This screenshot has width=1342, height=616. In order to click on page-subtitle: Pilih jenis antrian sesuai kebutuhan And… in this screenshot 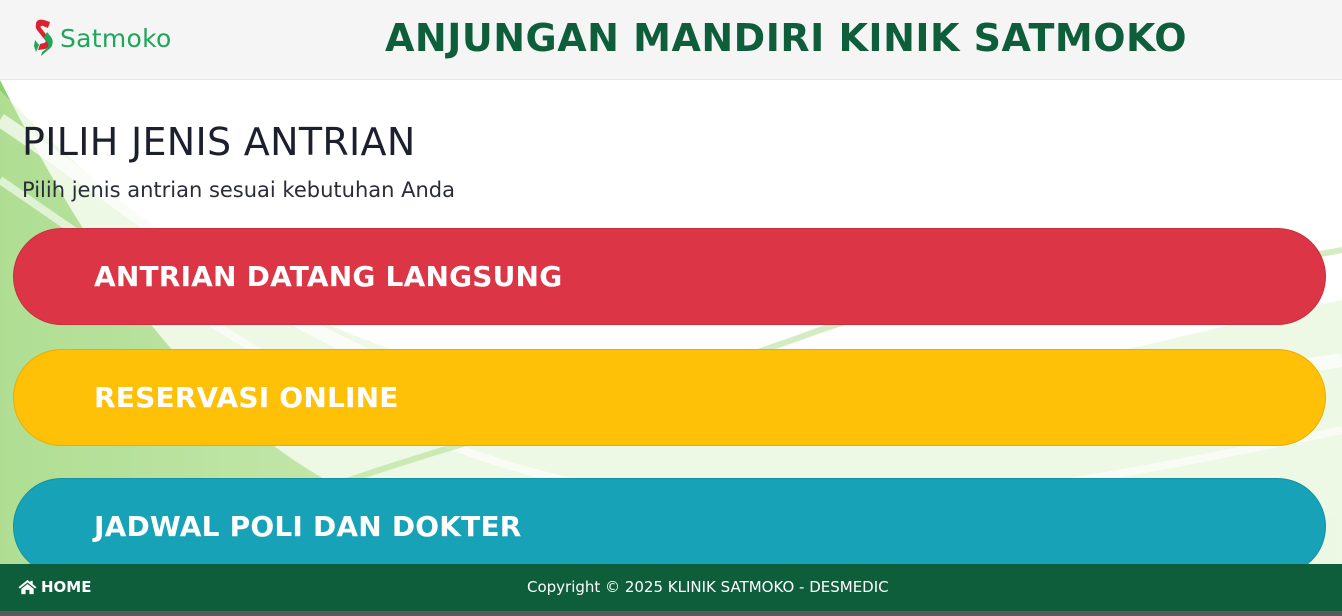, I will do `click(238, 190)`.